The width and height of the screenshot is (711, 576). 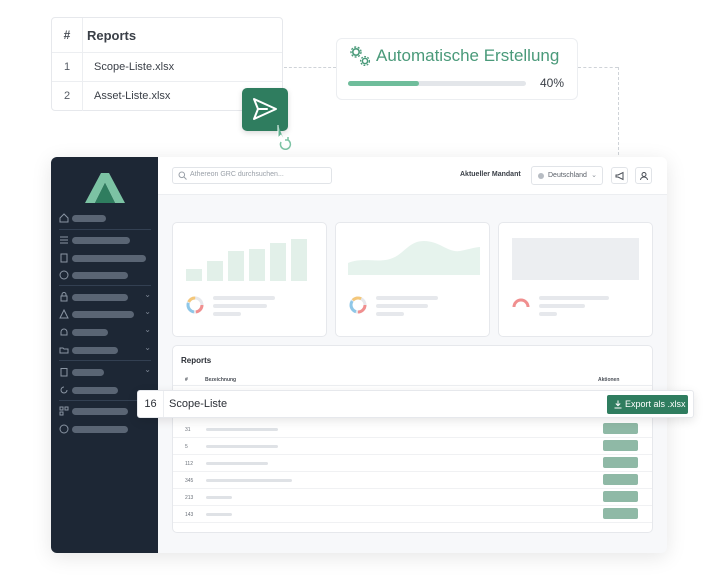 I want to click on document-icon, so click(x=64, y=258).